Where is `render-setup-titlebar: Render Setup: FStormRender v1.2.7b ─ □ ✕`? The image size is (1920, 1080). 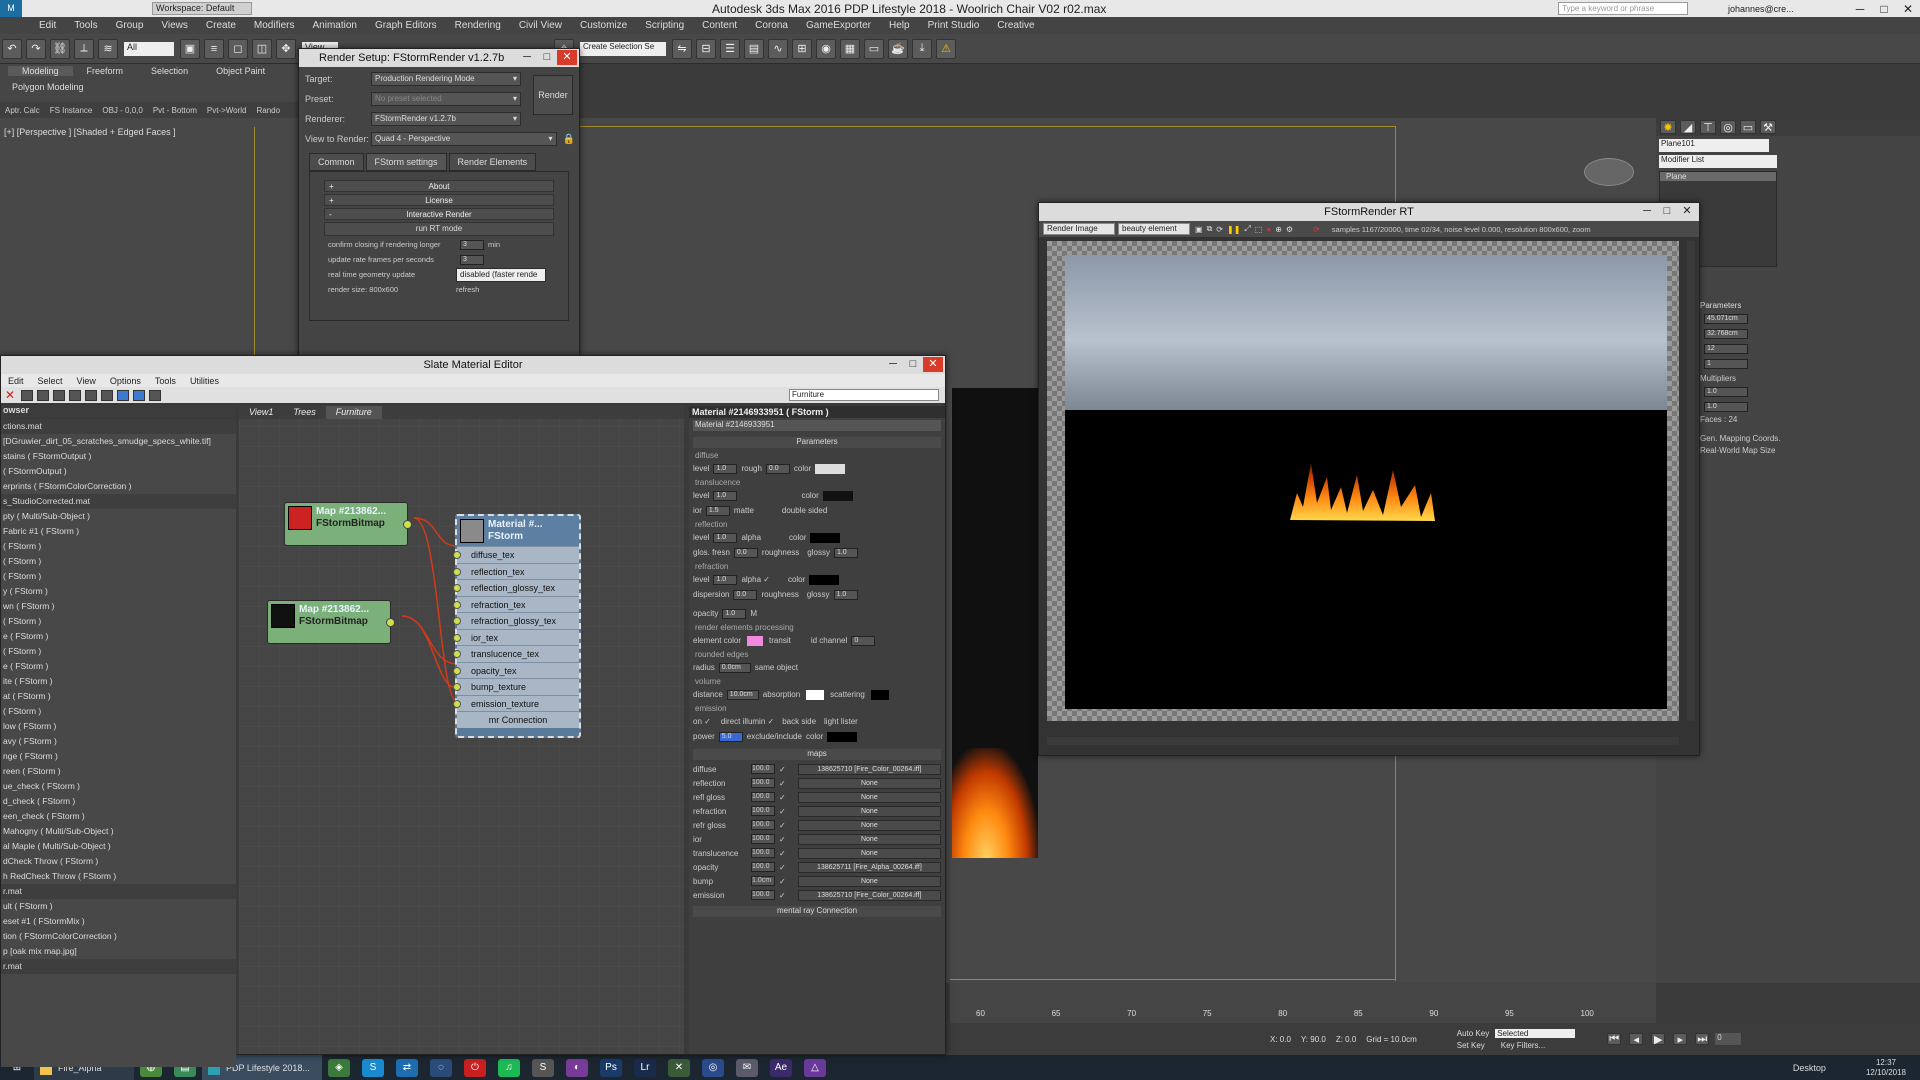 render-setup-titlebar: Render Setup: FStormRender v1.2.7b ─ □ ✕ is located at coordinates (439, 58).